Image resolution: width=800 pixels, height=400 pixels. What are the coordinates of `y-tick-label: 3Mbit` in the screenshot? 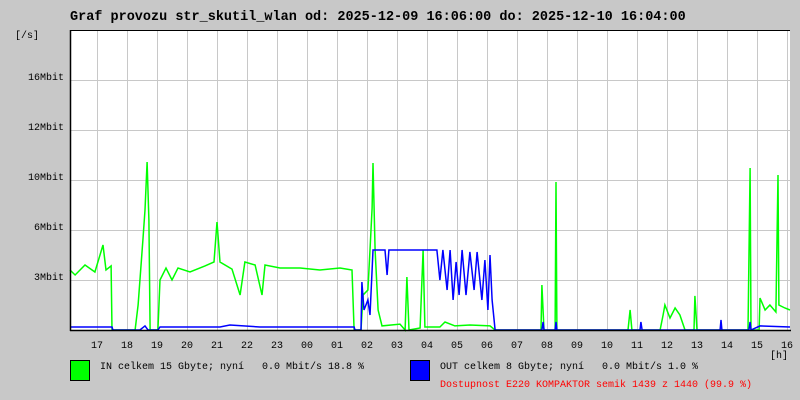 It's located at (48, 278).